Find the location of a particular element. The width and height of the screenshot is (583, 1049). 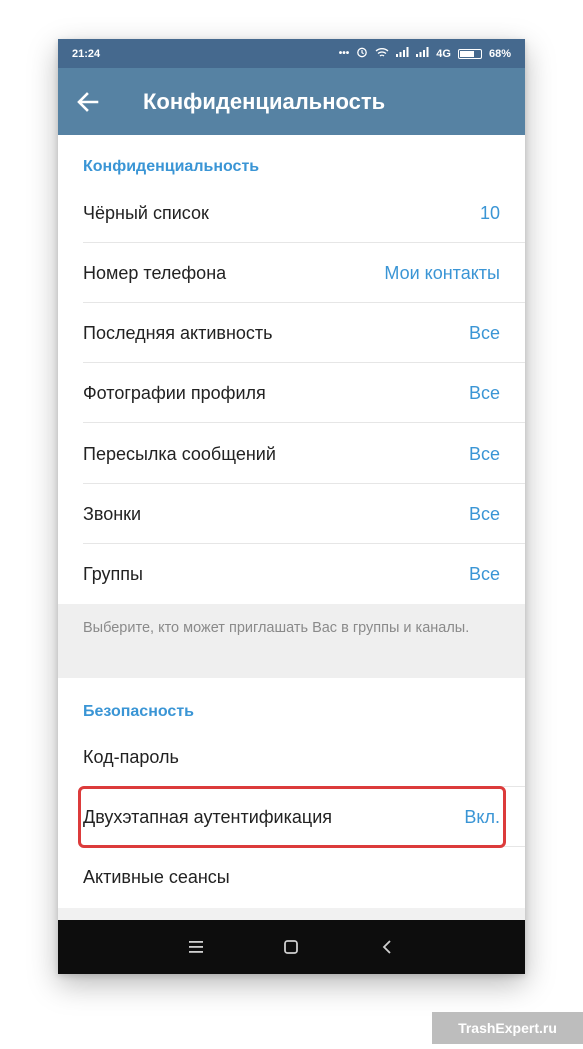

row-phone-number: Номер телефона Мои контакты is located at coordinates (291, 273).